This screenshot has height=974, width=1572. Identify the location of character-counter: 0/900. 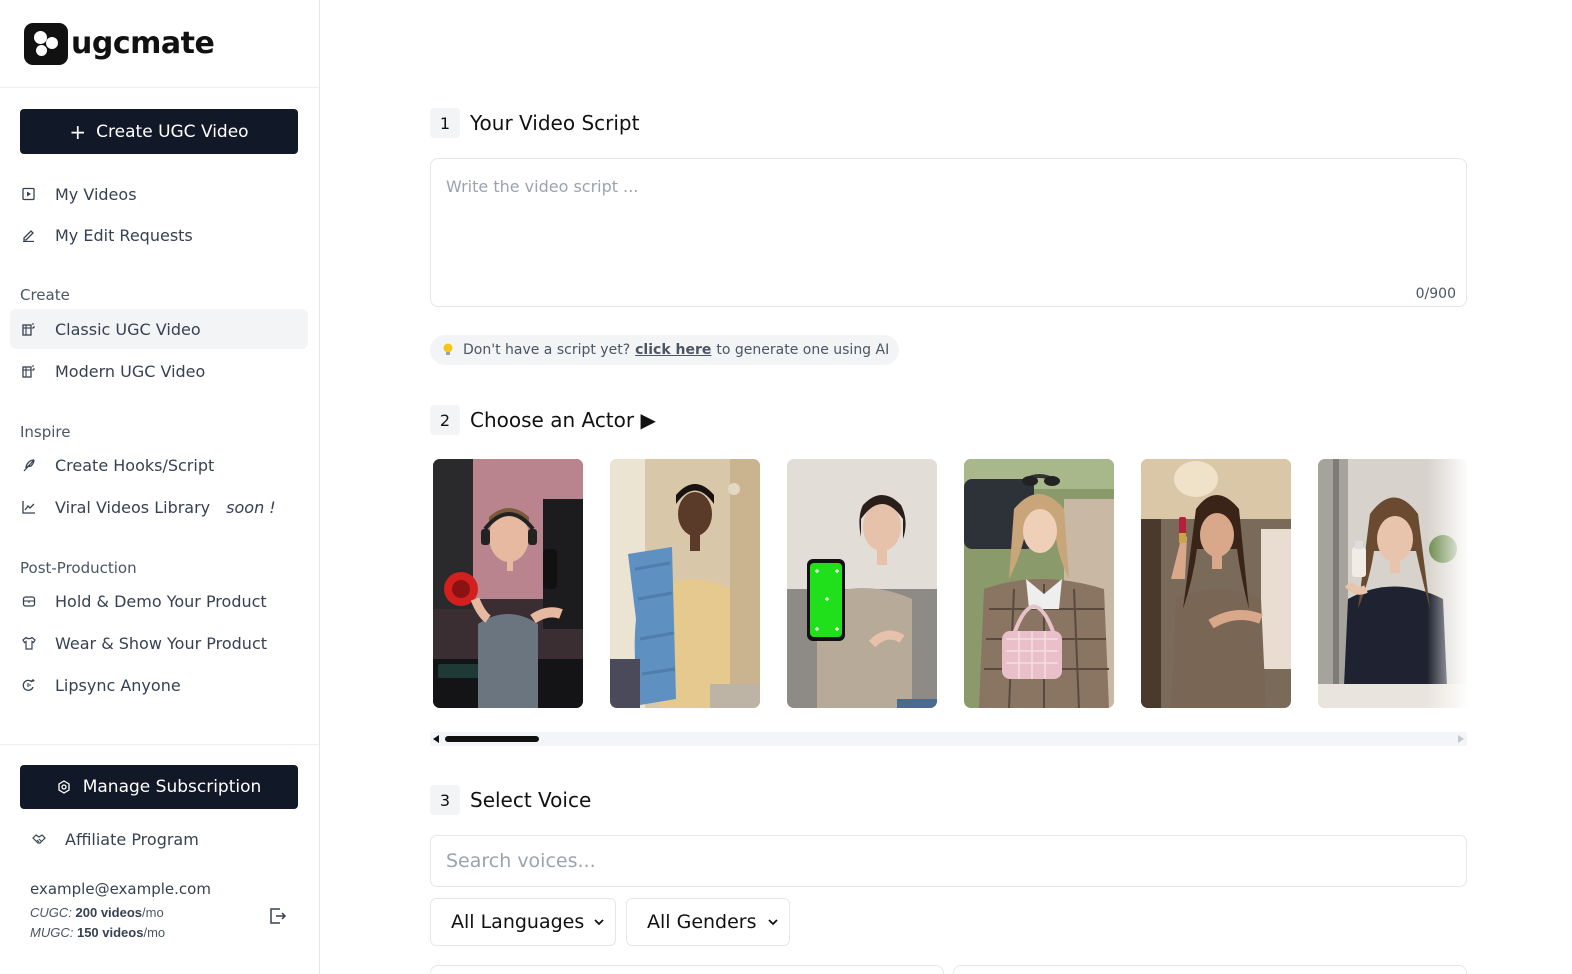
(1435, 294).